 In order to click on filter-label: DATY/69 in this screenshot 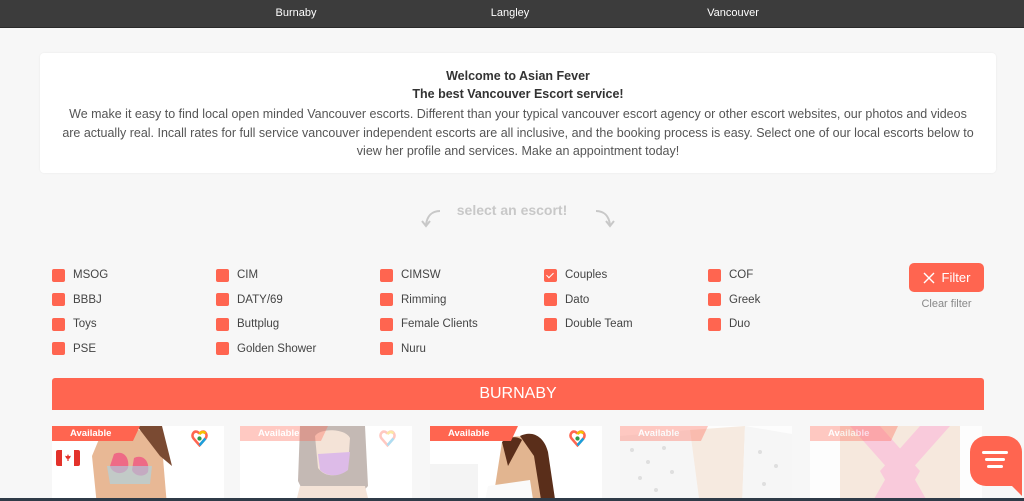, I will do `click(260, 299)`.